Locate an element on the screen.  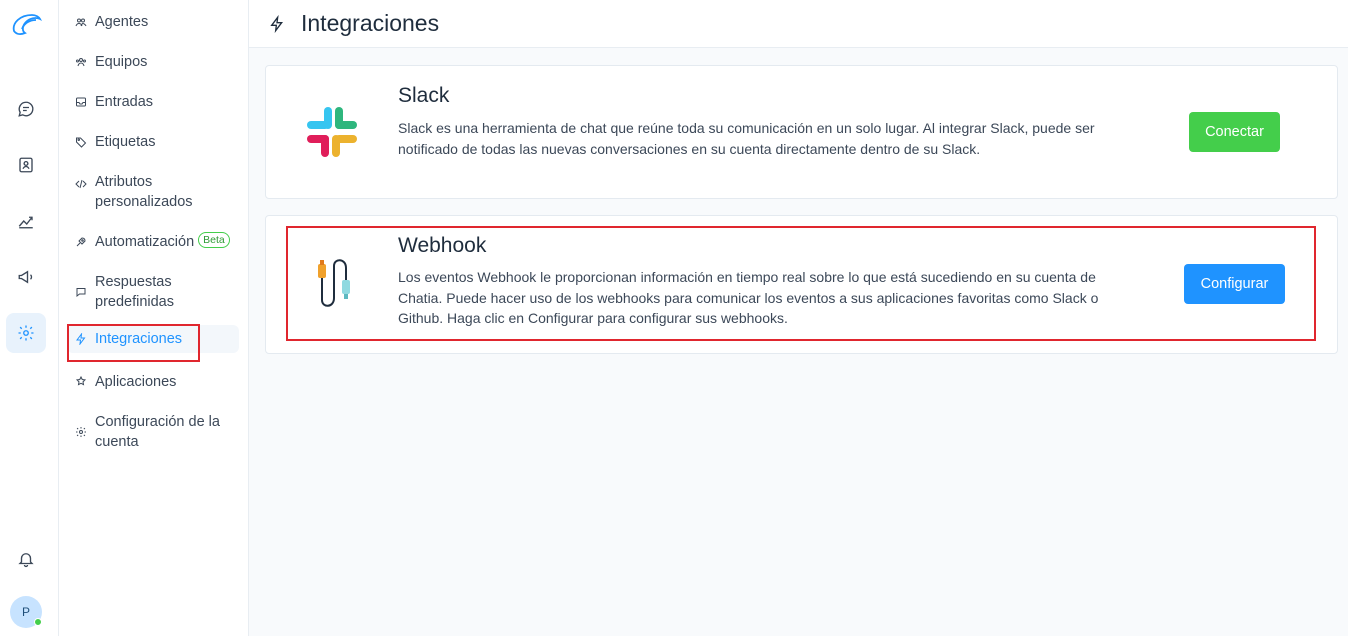
apps-icon is located at coordinates (81, 382).